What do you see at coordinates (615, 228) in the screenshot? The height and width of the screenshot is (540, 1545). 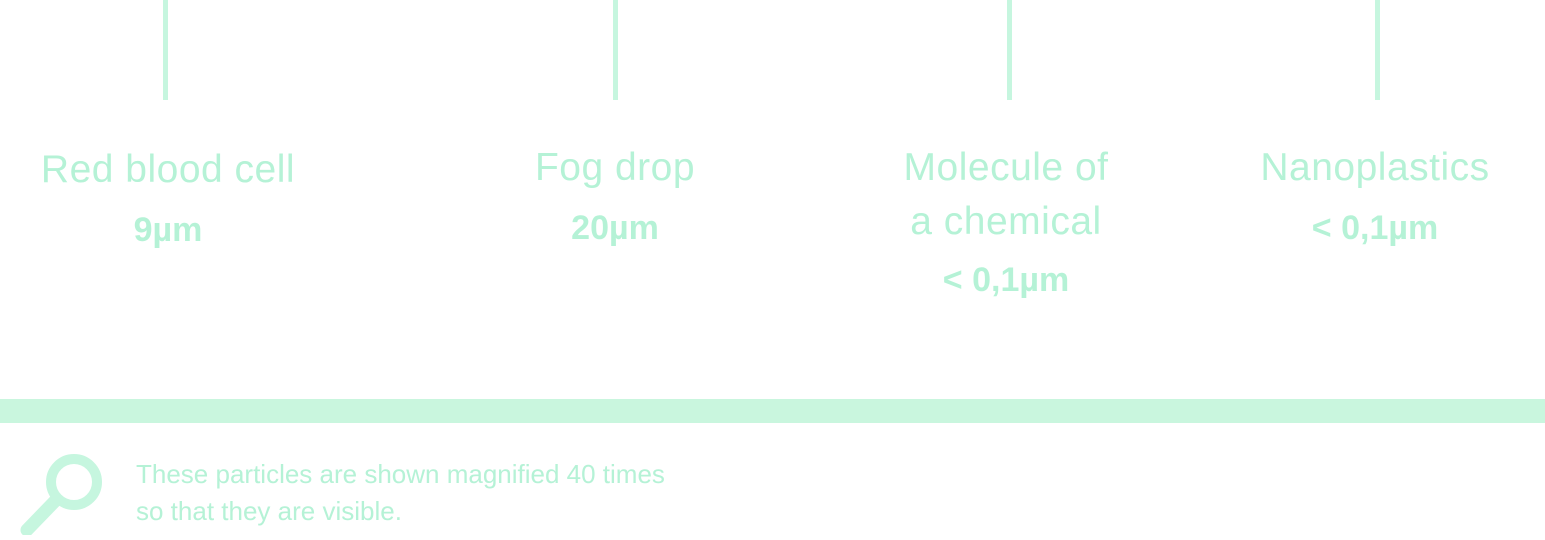 I see `particle-size: 20µm` at bounding box center [615, 228].